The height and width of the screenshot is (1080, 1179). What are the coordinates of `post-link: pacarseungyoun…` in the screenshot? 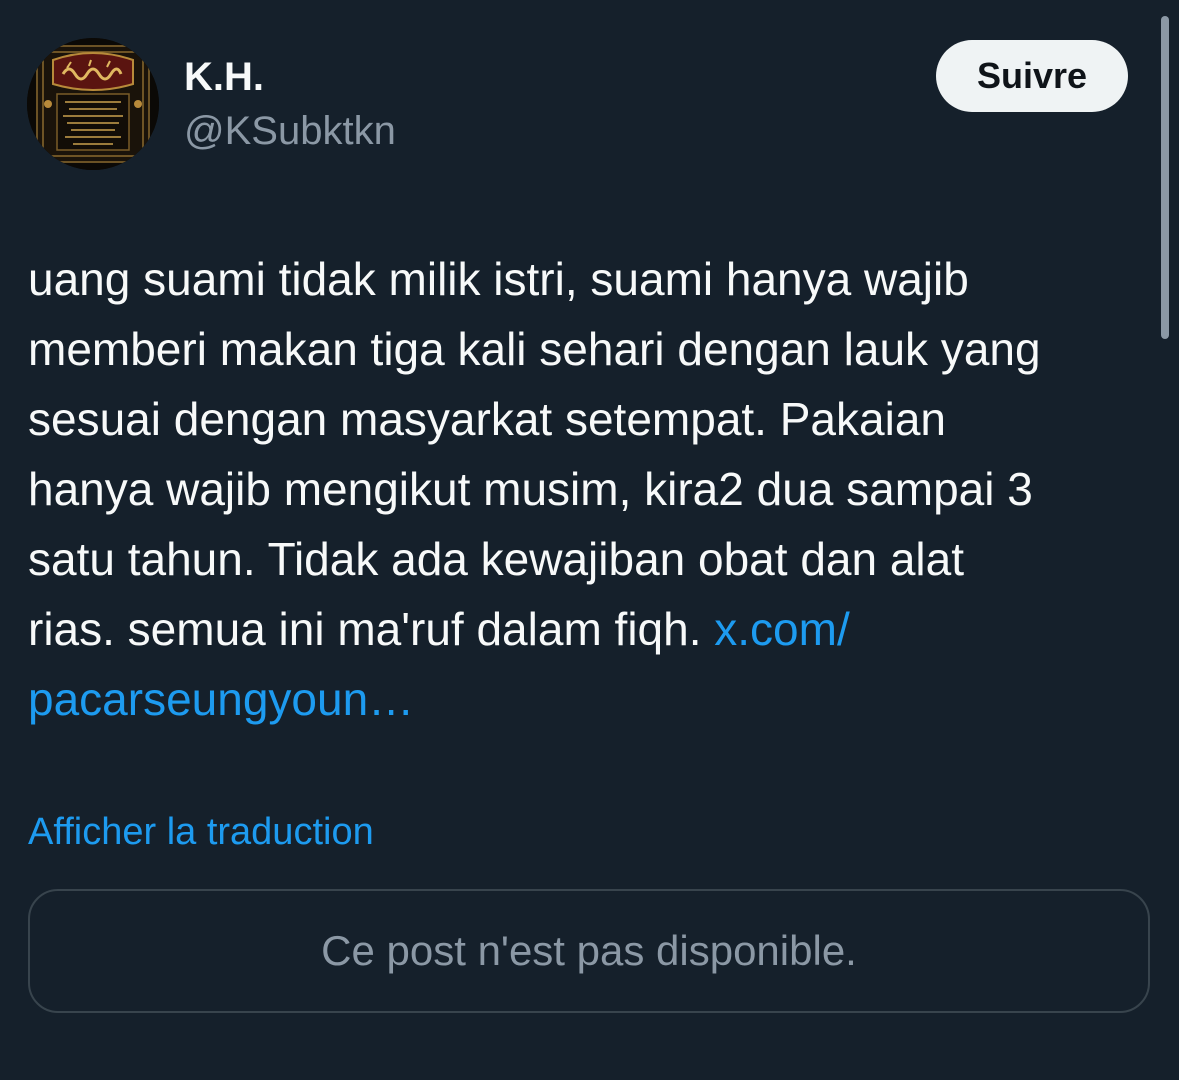 It's located at (221, 699).